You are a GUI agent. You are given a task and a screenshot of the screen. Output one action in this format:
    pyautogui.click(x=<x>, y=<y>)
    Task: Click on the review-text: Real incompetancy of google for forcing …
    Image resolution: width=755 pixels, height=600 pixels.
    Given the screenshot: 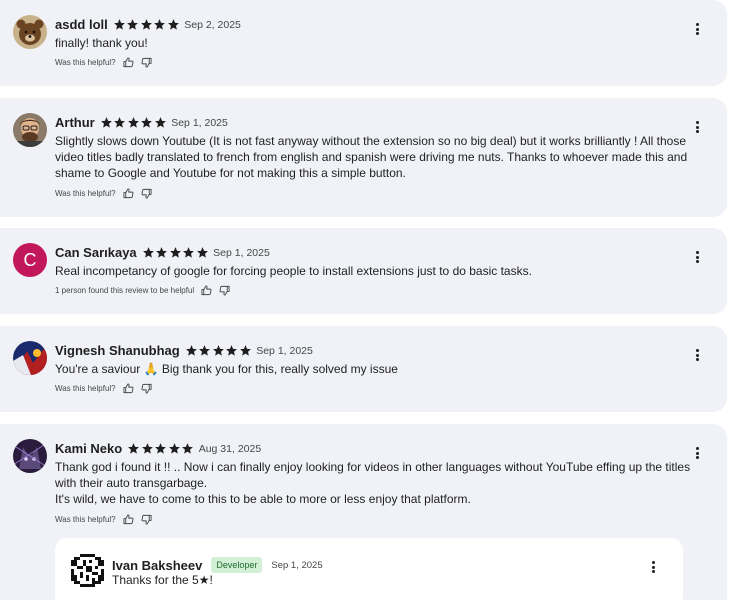 What is the action you would take?
    pyautogui.click(x=293, y=271)
    